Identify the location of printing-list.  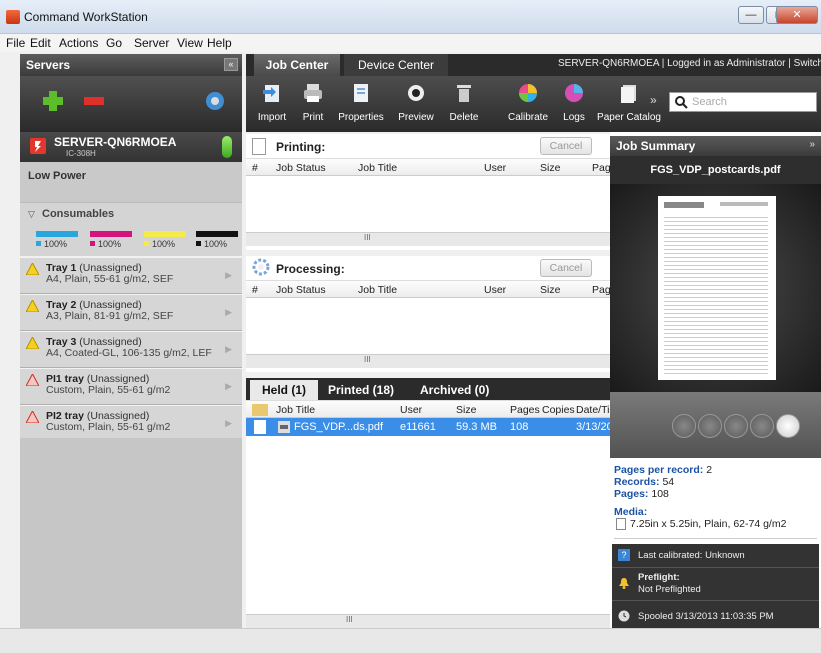
(428, 204).